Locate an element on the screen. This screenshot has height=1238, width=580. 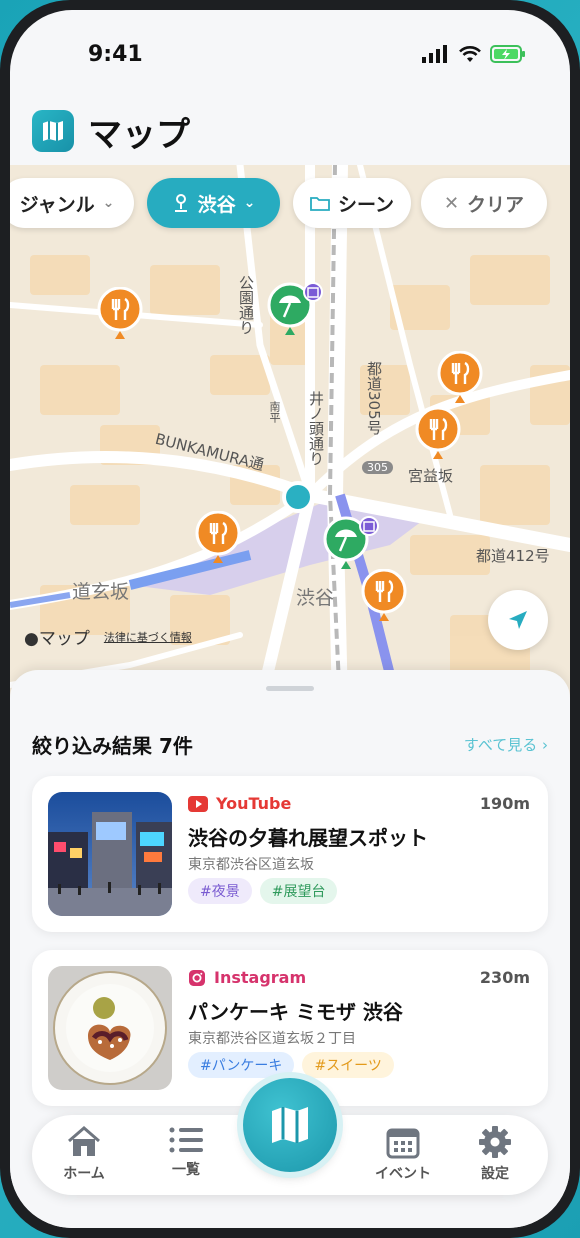
result-source: Instagram is located at coordinates (247, 977).